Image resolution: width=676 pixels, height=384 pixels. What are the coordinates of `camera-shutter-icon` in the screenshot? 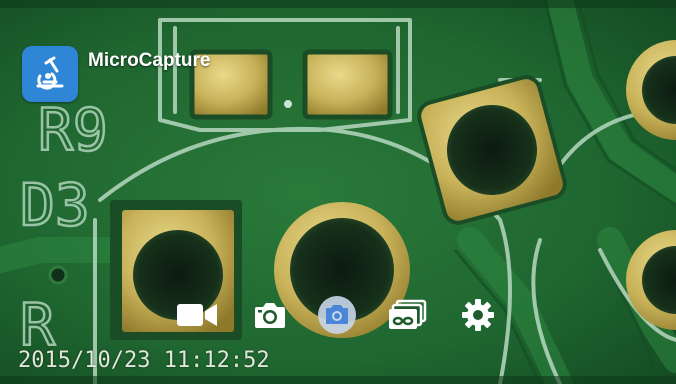 It's located at (337, 315).